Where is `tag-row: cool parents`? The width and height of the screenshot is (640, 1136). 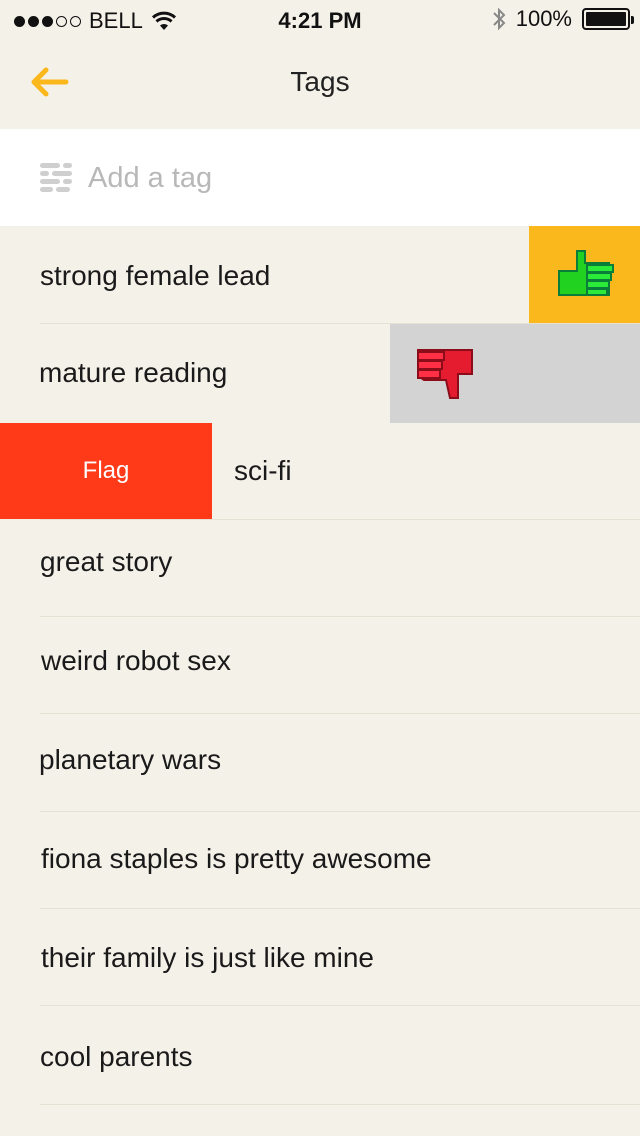 tag-row: cool parents is located at coordinates (320, 1055).